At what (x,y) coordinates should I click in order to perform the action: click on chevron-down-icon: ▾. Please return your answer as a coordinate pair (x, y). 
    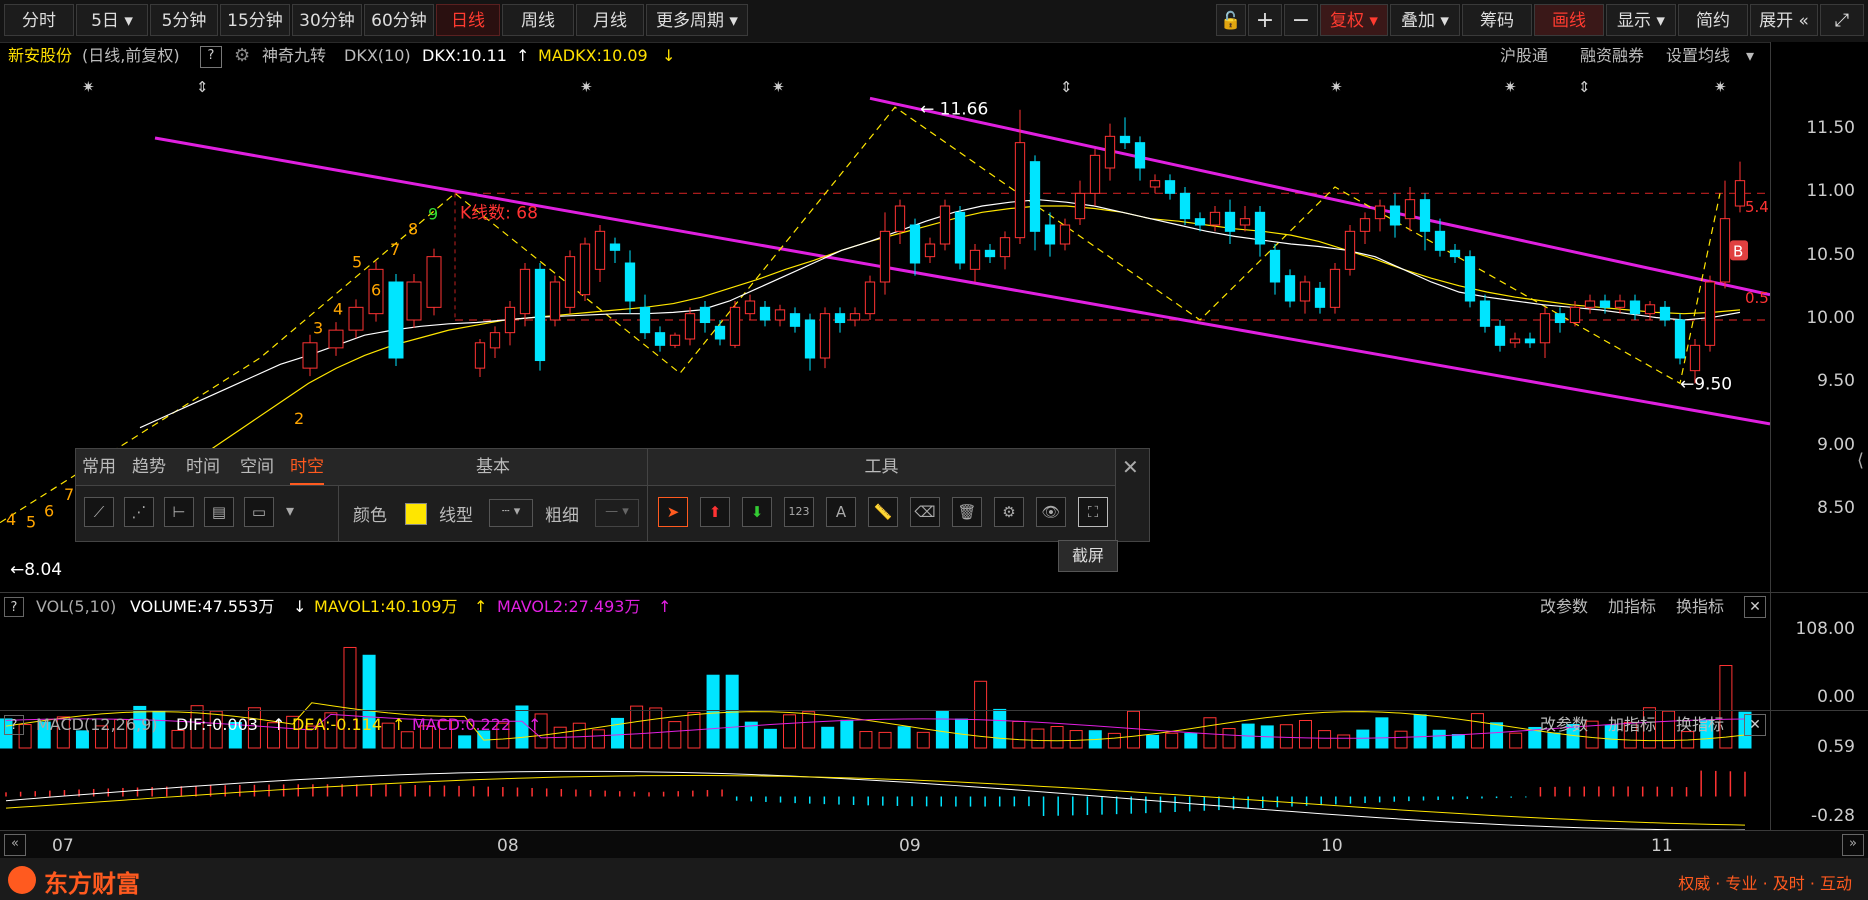
    Looking at the image, I should click on (290, 510).